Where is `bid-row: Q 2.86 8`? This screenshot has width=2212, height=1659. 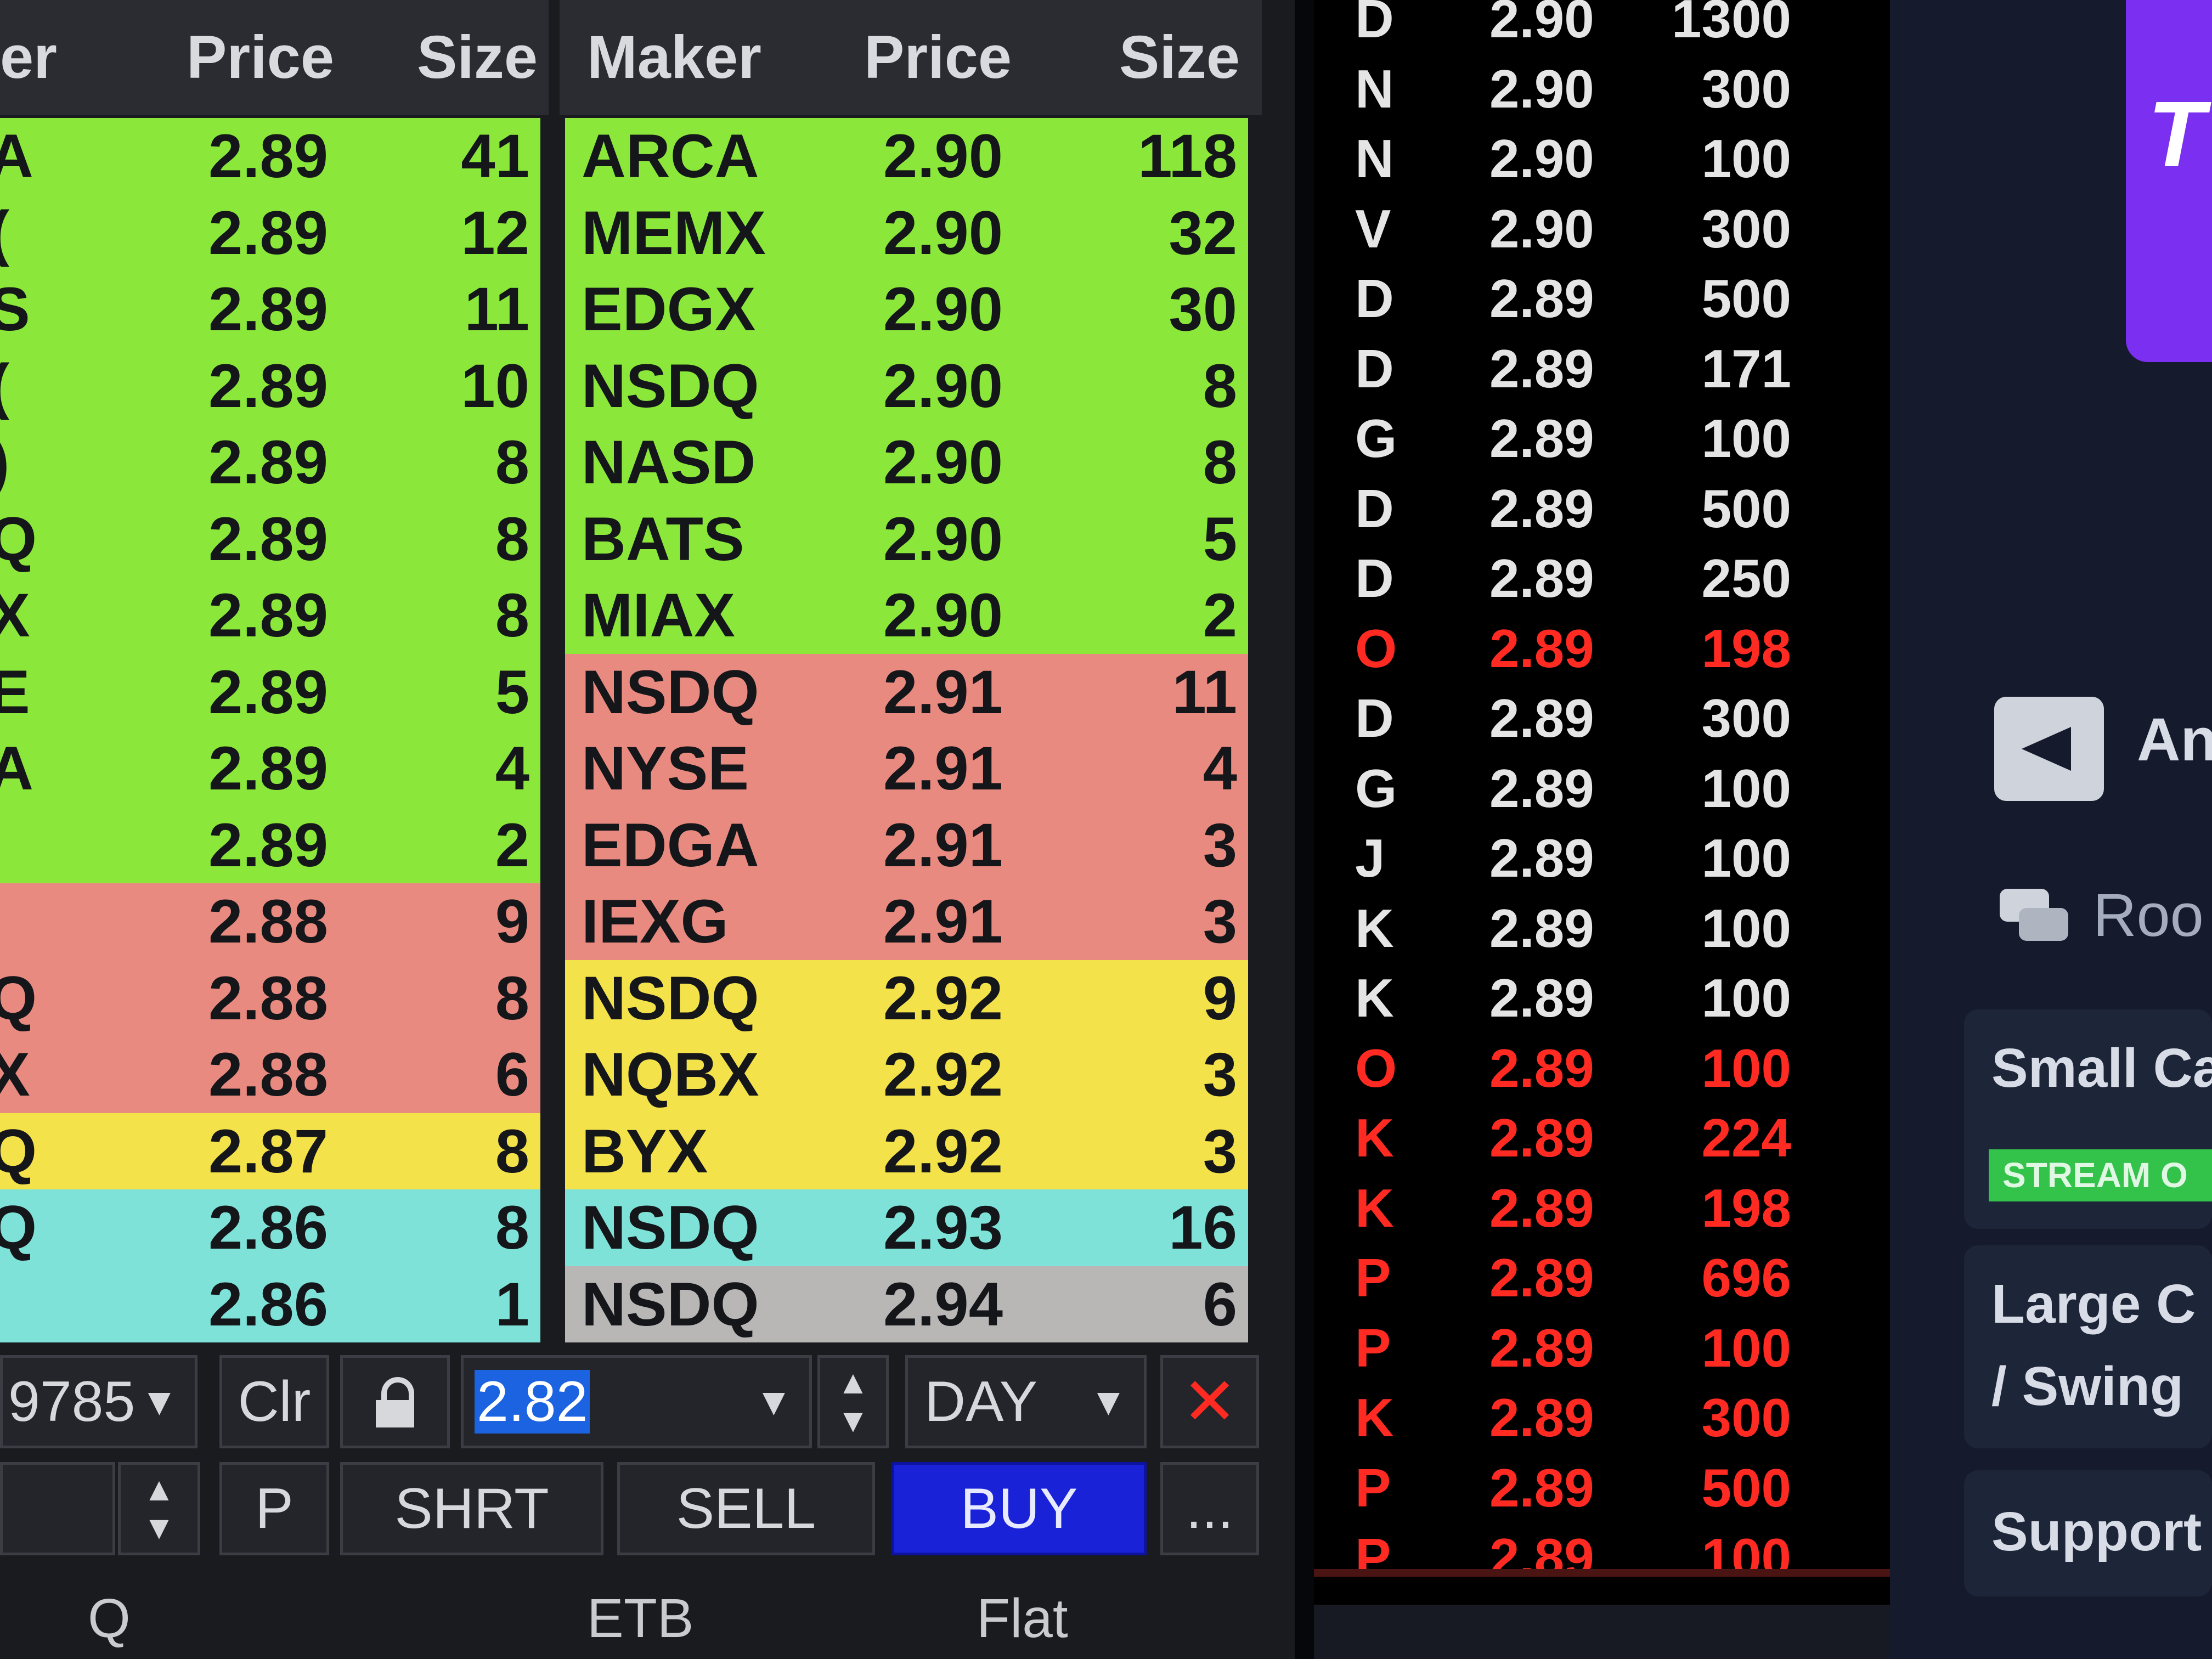 bid-row: Q 2.86 8 is located at coordinates (270, 1228).